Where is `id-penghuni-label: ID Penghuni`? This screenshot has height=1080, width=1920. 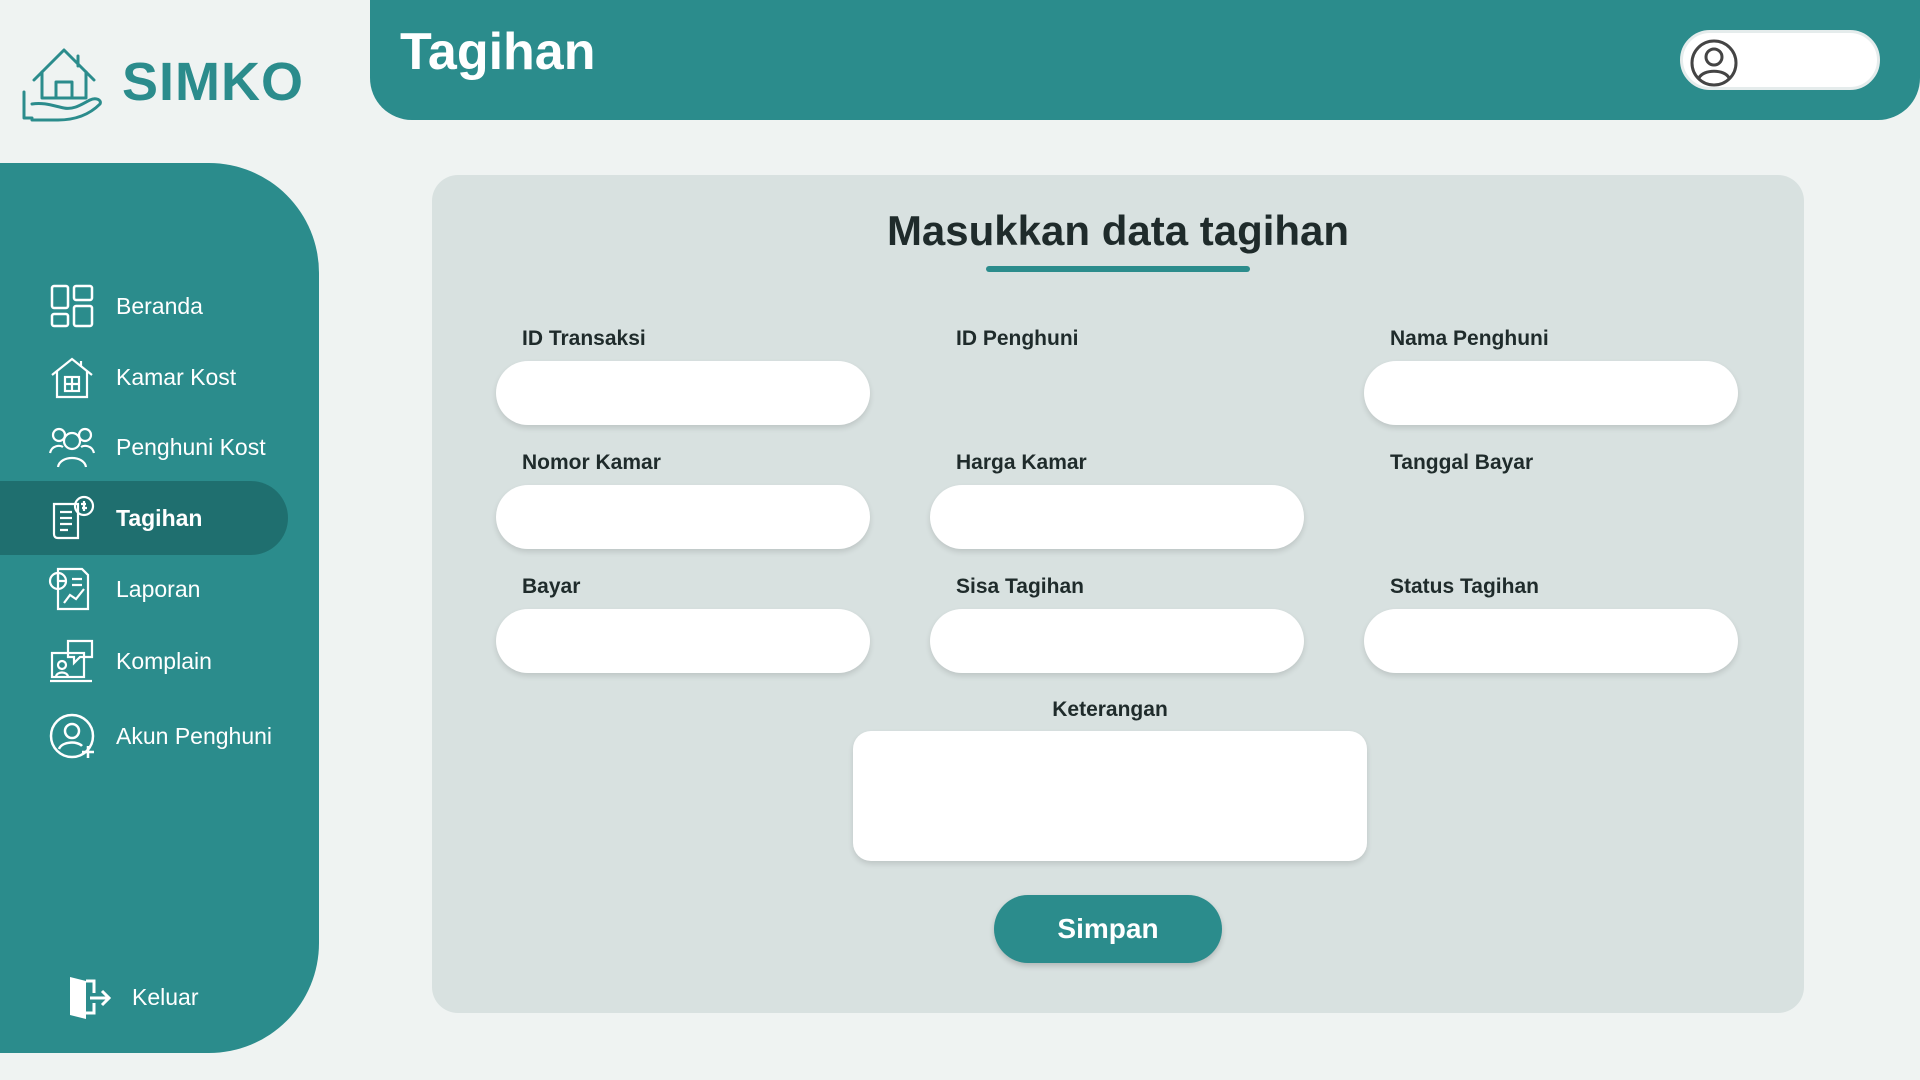
id-penghuni-label: ID Penghuni is located at coordinates (1017, 338).